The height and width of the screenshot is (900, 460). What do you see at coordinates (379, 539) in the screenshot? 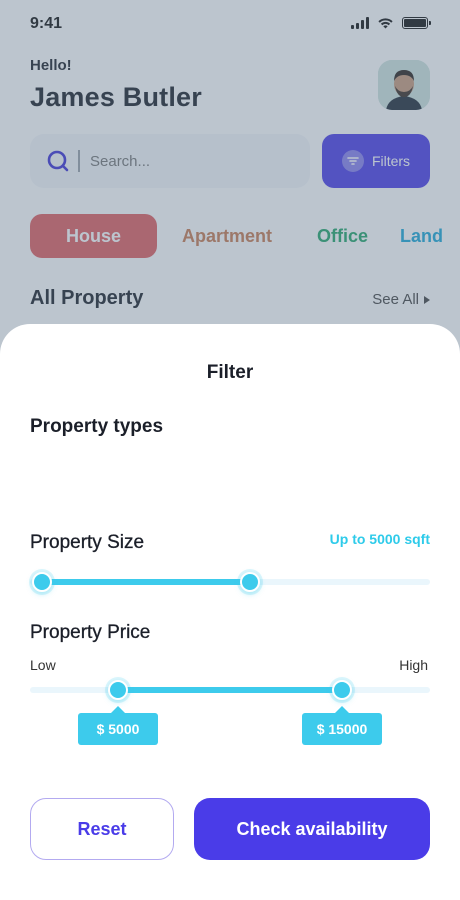
I see `property-size-value: Up to 5000 sqft` at bounding box center [379, 539].